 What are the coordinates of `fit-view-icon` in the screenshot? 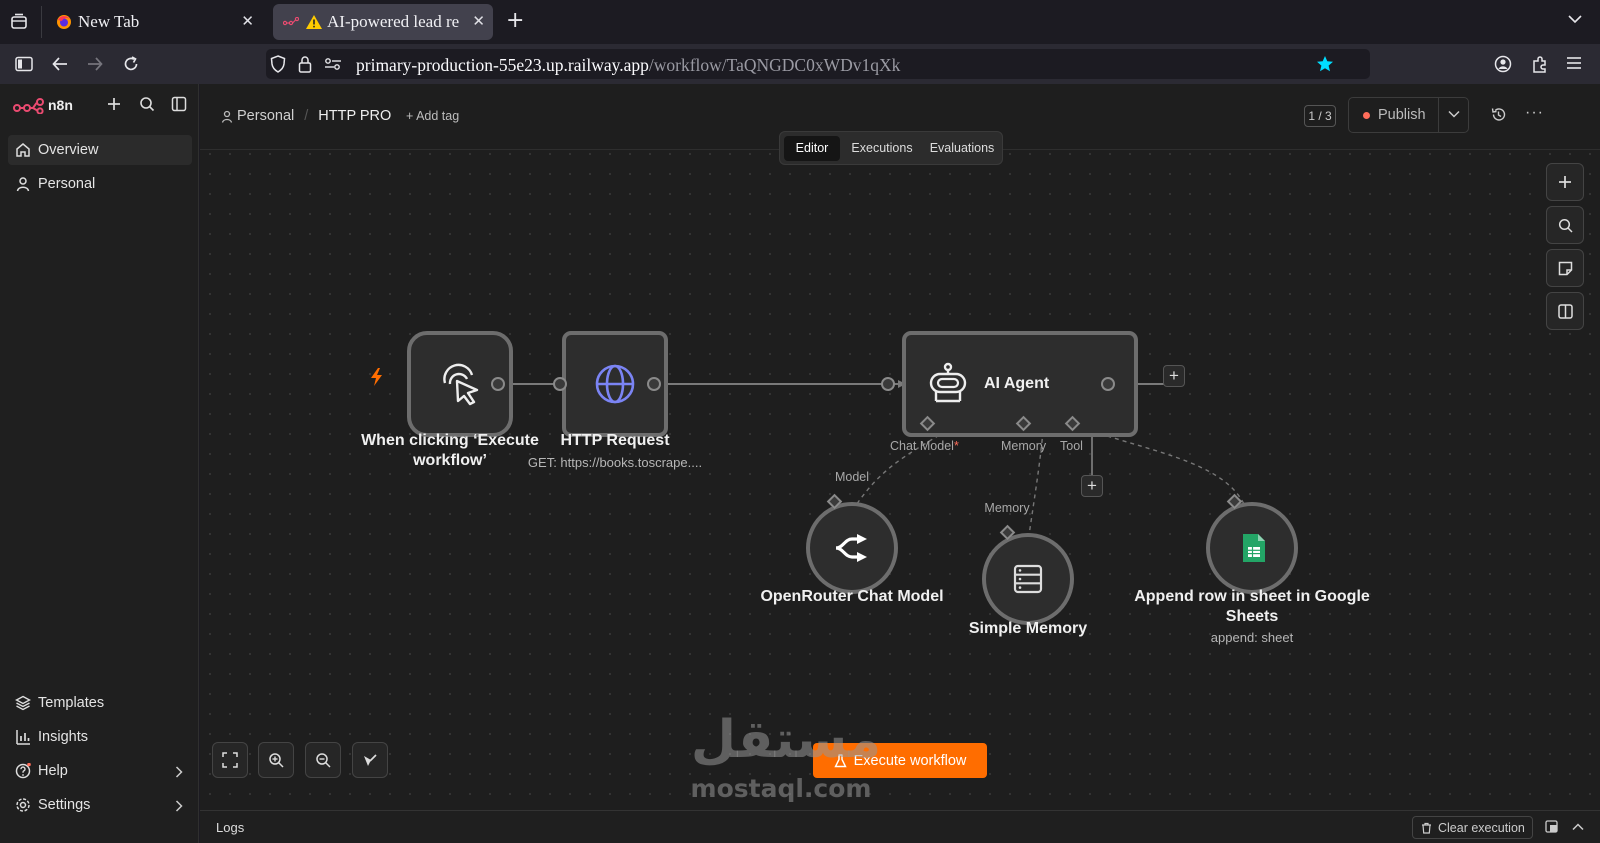 It's located at (230, 760).